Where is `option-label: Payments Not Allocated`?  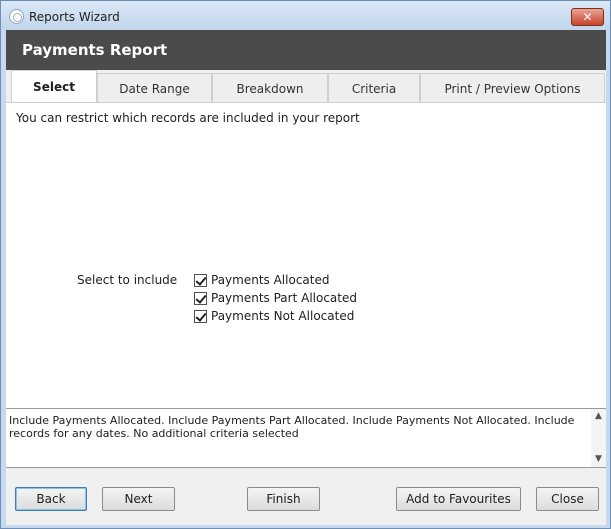
option-label: Payments Not Allocated is located at coordinates (283, 316).